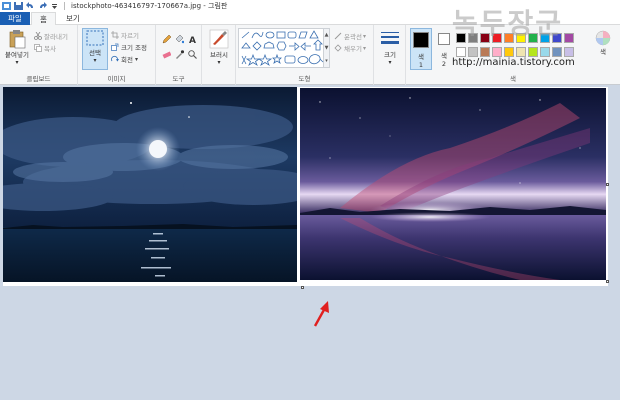 The height and width of the screenshot is (400, 620). What do you see at coordinates (125, 35) in the screenshot?
I see `crop-button: 자르기` at bounding box center [125, 35].